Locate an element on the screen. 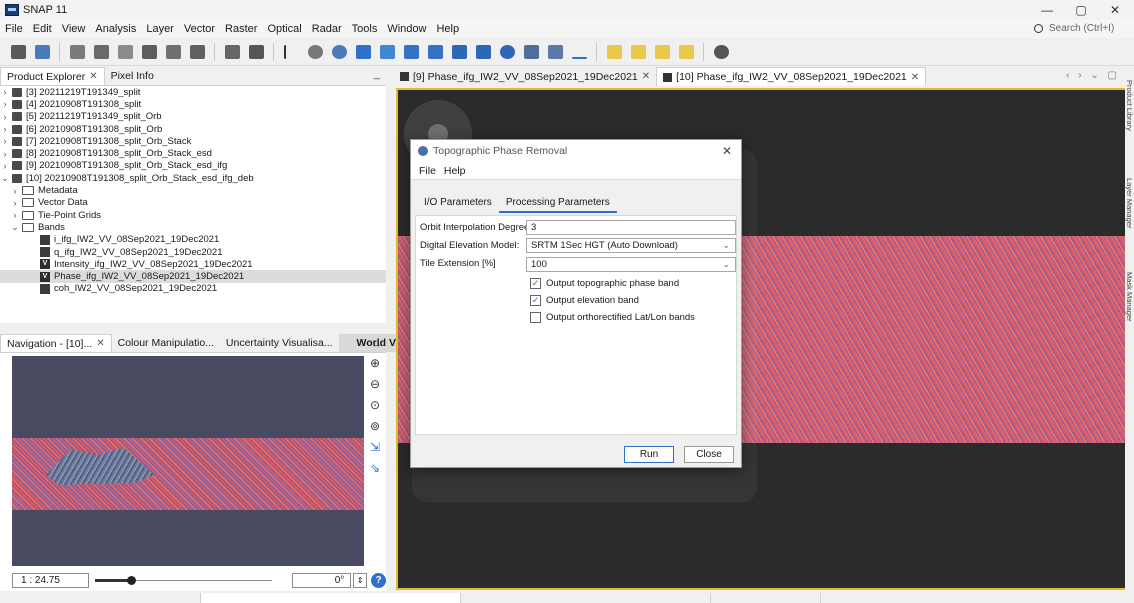  tree-item-product-4: › [4] 20210908T191308_split is located at coordinates (193, 104).